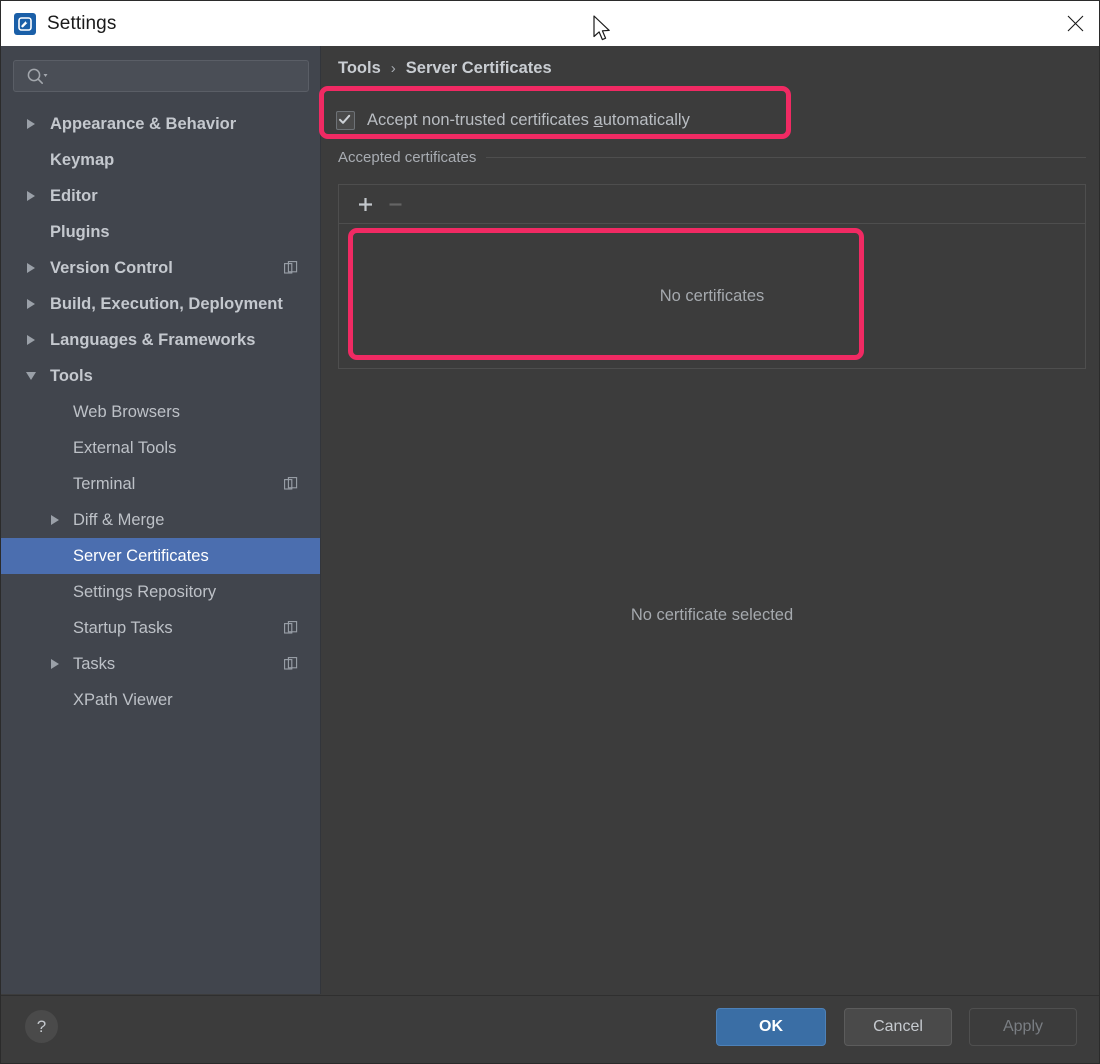 This screenshot has height=1064, width=1100. What do you see at coordinates (345, 120) in the screenshot?
I see `accept-nontrusted-certificates-checkbox` at bounding box center [345, 120].